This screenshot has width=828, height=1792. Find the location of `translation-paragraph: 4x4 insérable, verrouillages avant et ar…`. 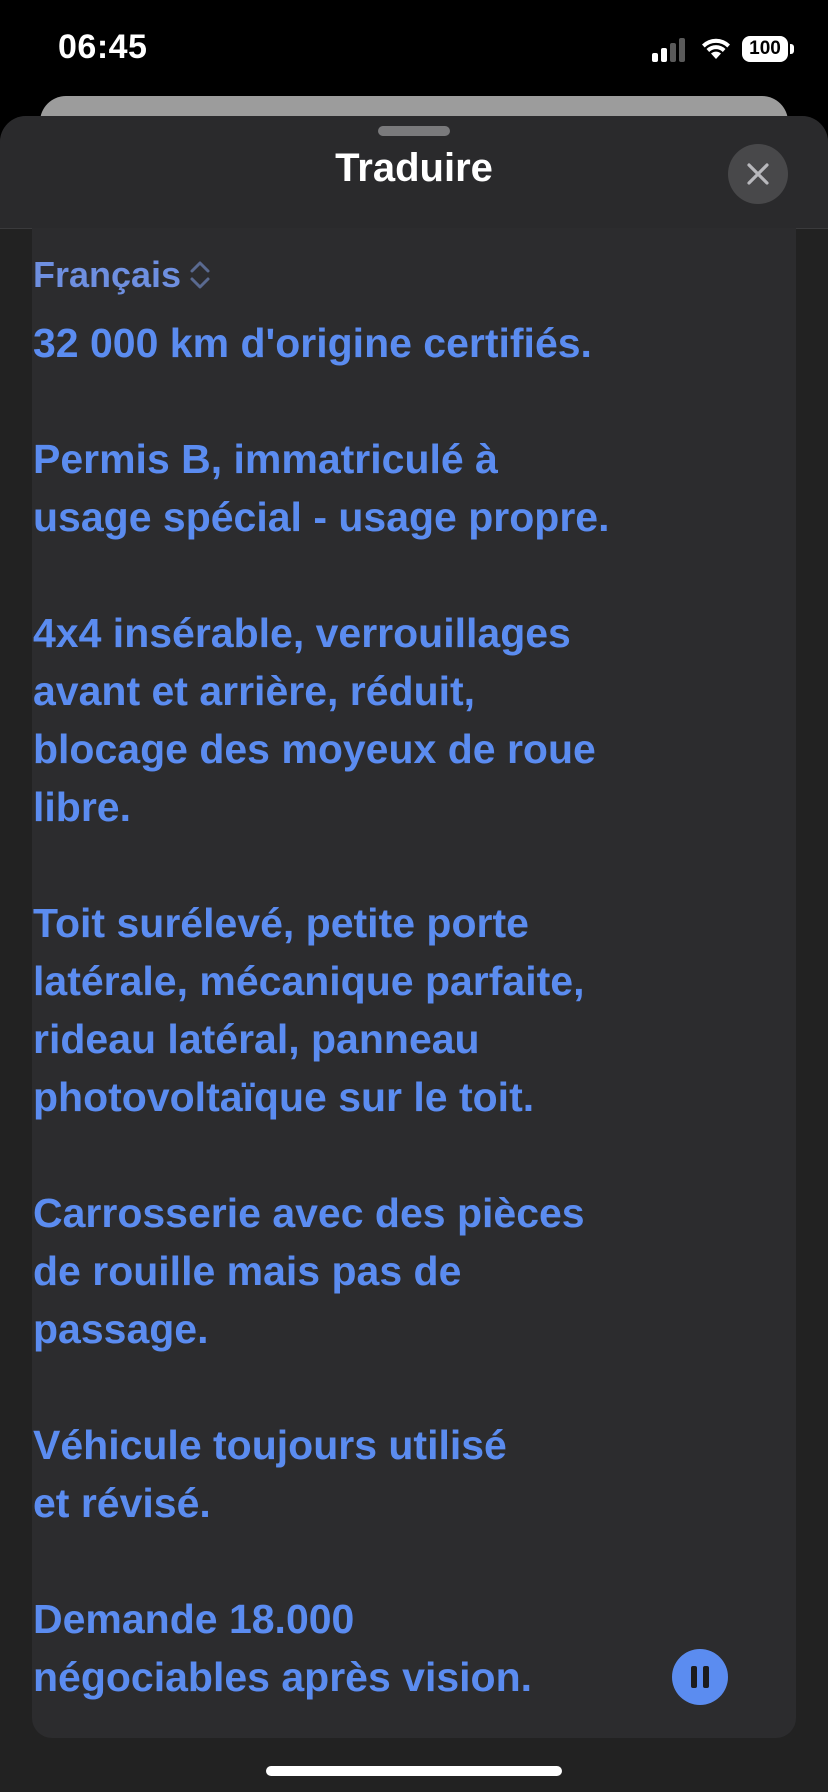

translation-paragraph: 4x4 insérable, verrouillages avant et ar… is located at coordinates (314, 720).